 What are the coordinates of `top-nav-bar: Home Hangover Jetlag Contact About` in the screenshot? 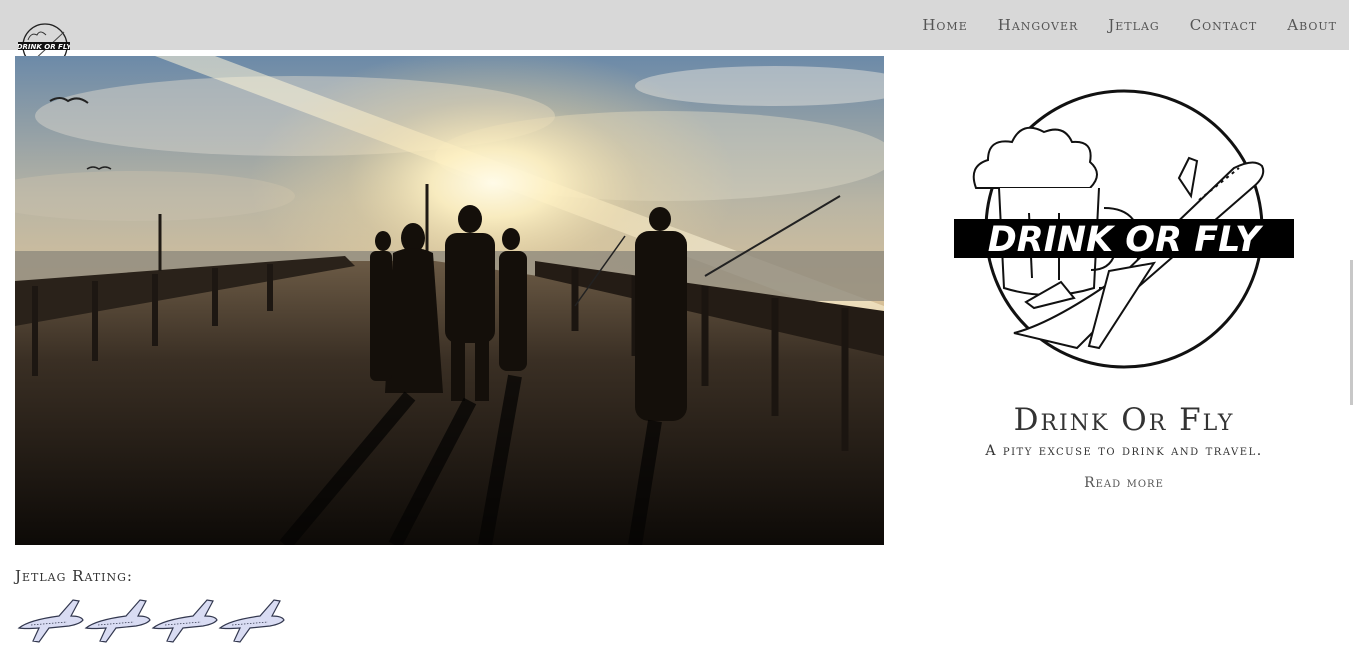 It's located at (674, 25).